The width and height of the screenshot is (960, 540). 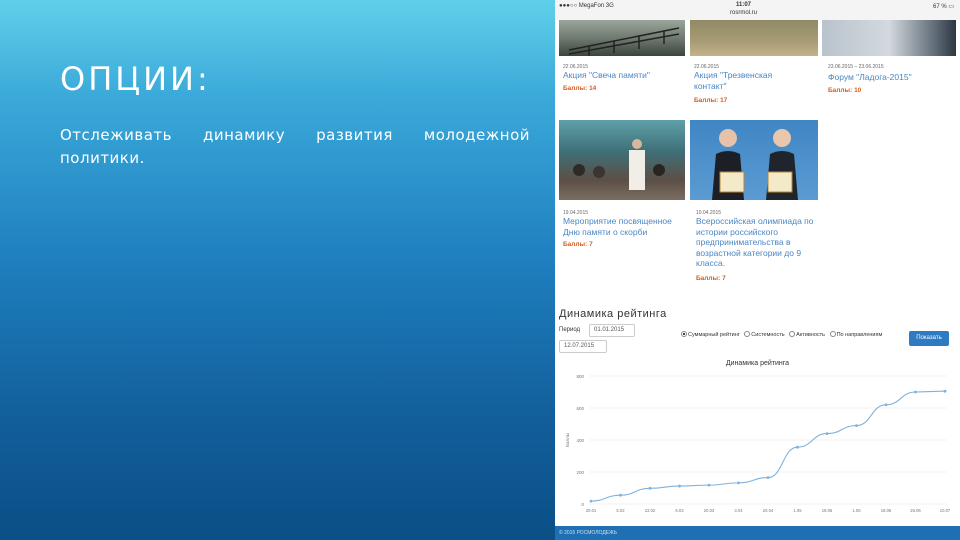 I want to click on event-date: 23.06.2015 – 23.06.2015, so click(x=856, y=67).